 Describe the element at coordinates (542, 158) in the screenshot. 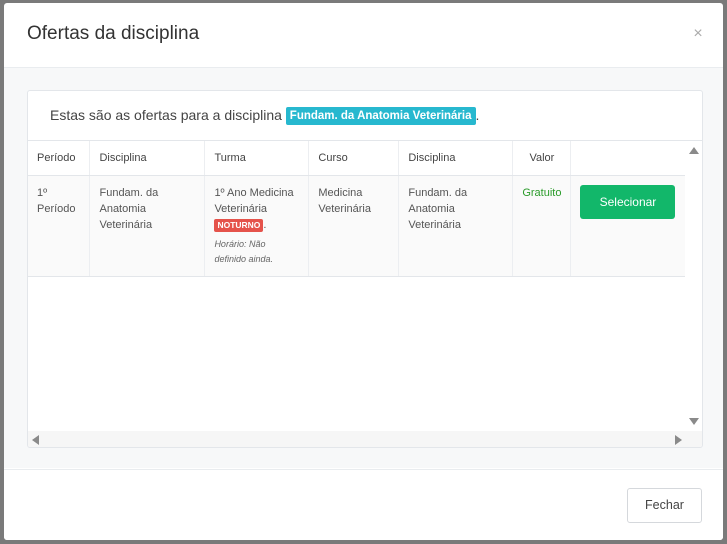

I see `header-valor: Valor` at that location.